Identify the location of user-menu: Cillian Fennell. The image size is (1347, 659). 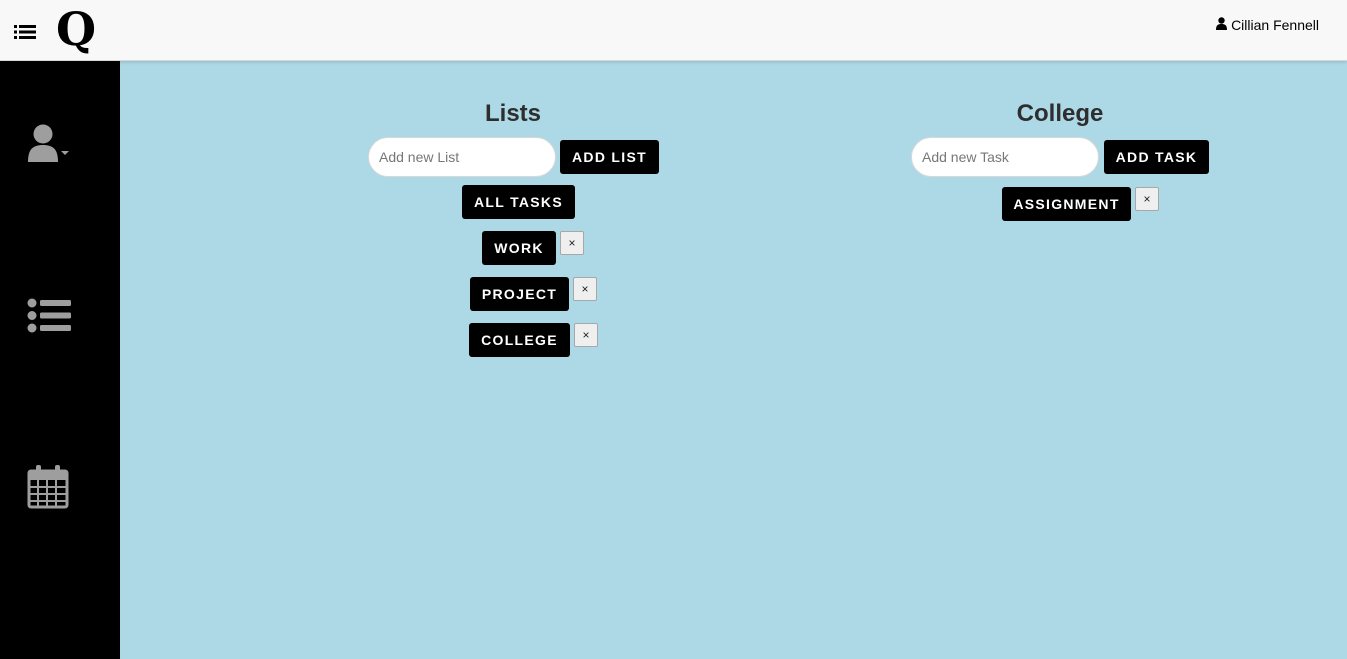
(1267, 25).